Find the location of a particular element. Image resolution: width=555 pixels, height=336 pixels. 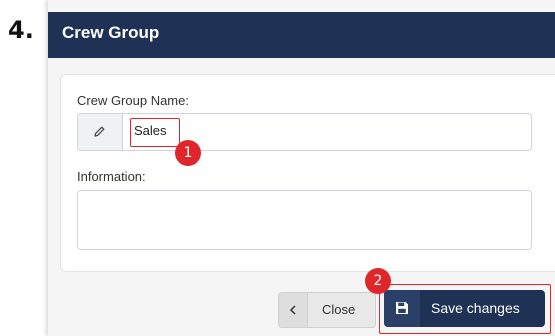

callout-highlight-name is located at coordinates (155, 132).